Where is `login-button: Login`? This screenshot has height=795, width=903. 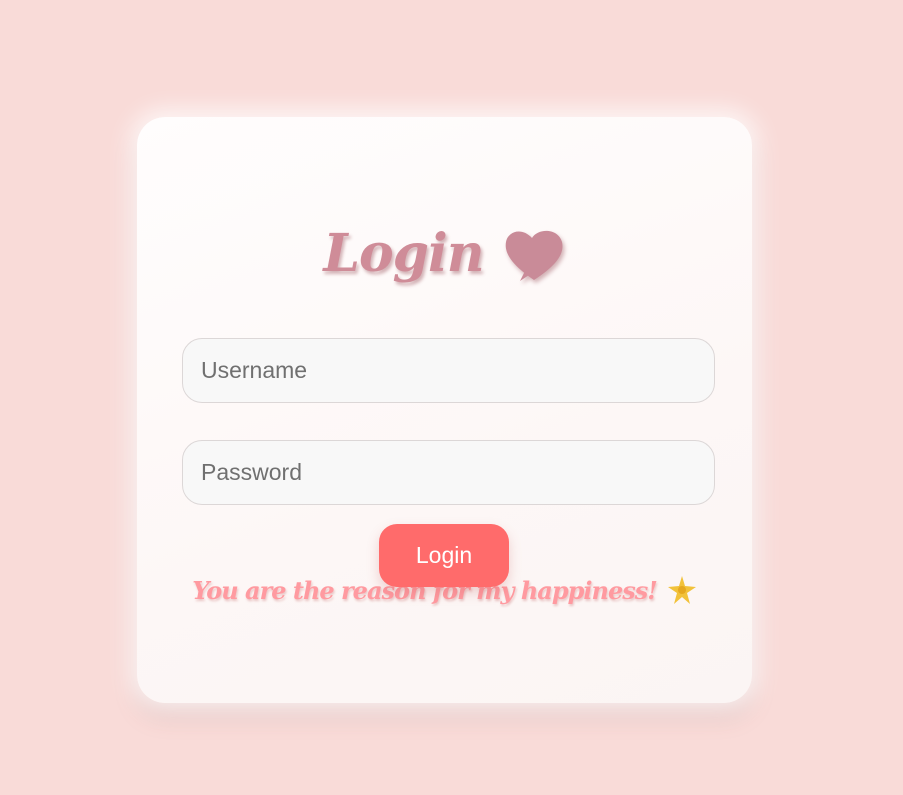 login-button: Login is located at coordinates (444, 555).